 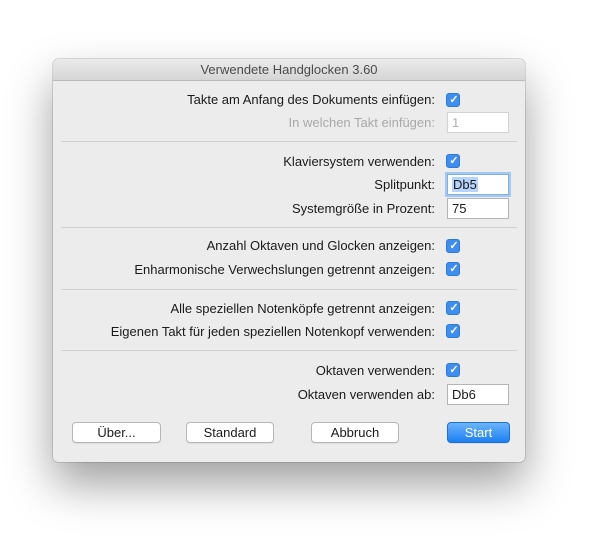 I want to click on splitpunkt-label: Splitpunkt:, so click(x=404, y=184).